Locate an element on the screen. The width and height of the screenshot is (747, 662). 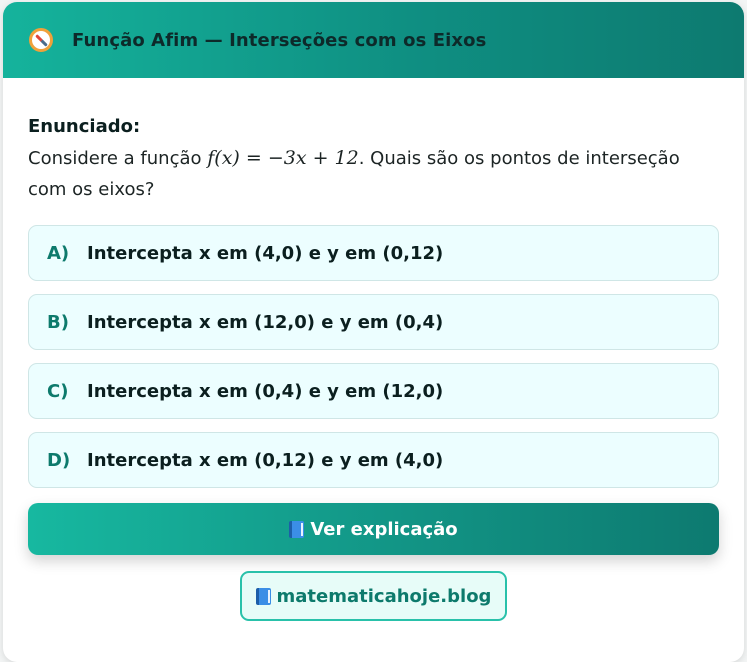
site-link: matematicahoje.blog is located at coordinates (373, 596).